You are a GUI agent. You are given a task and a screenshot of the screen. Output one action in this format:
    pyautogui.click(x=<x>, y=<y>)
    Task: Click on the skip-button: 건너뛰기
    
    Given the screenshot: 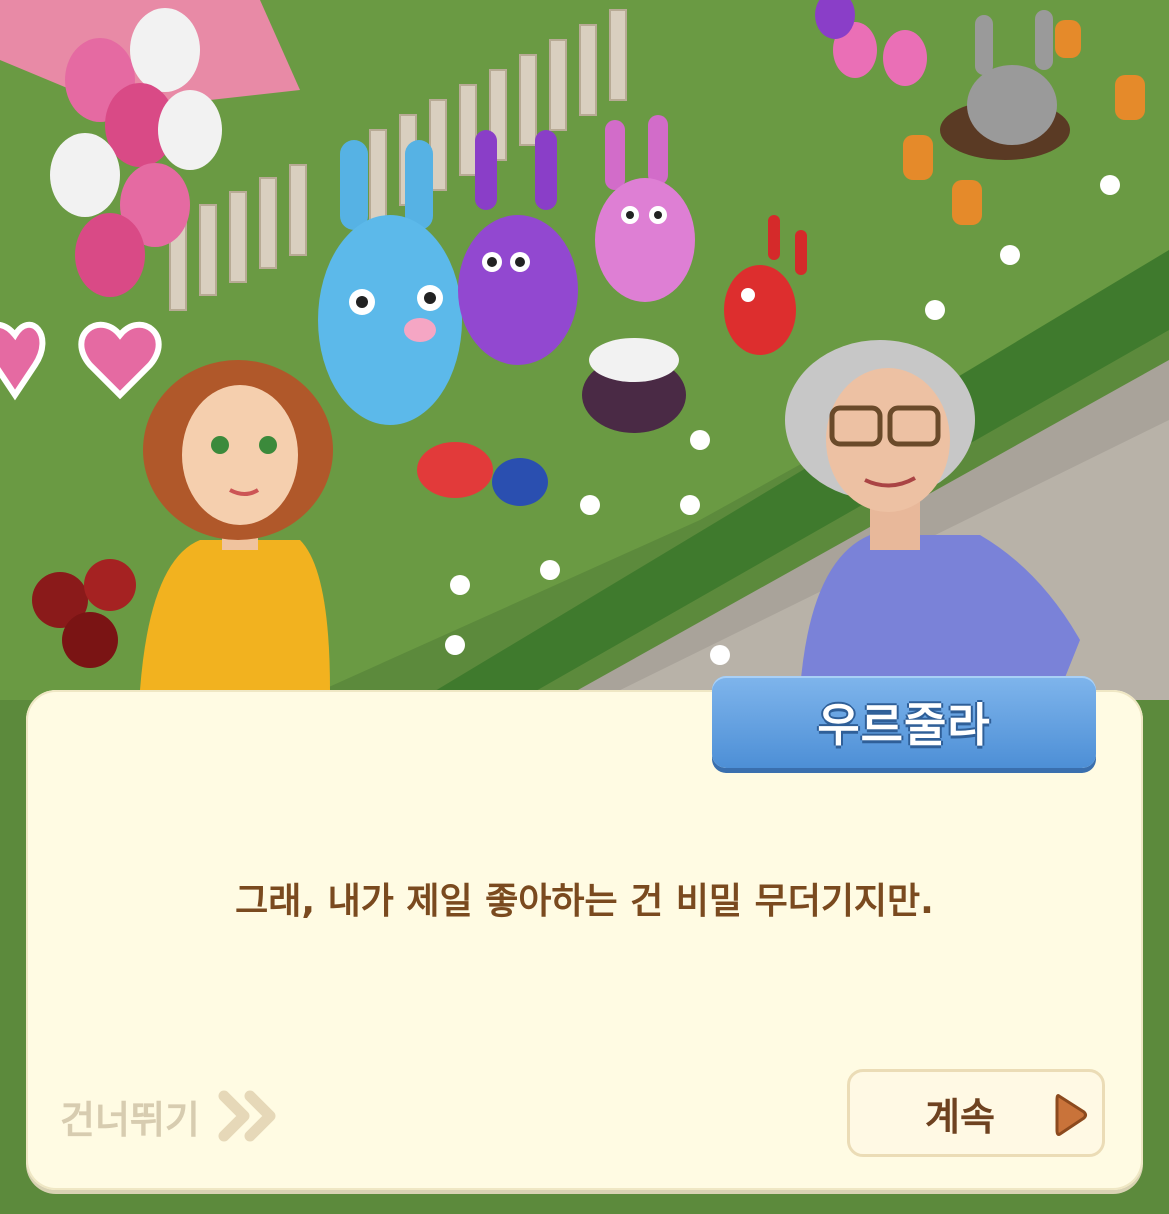 What is the action you would take?
    pyautogui.click(x=170, y=1116)
    